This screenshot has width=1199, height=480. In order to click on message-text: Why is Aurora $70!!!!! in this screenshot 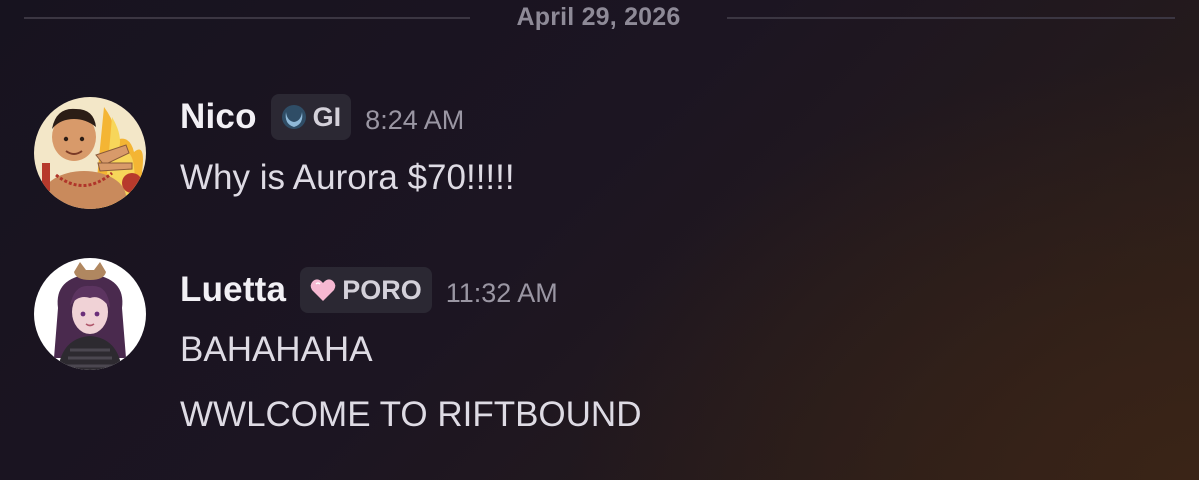, I will do `click(347, 177)`.